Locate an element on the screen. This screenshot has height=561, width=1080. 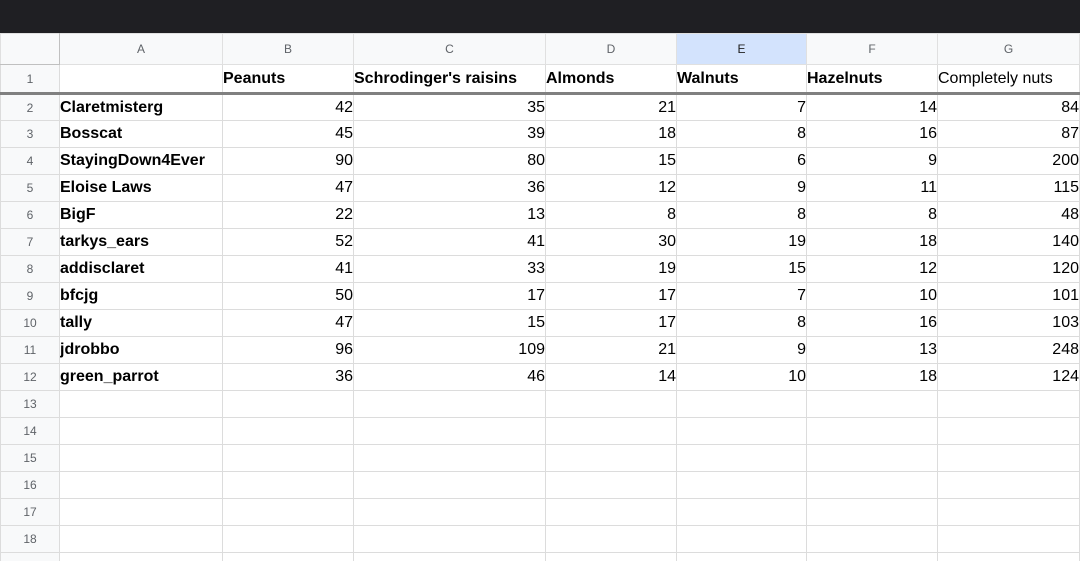
cell: tarkys_ears is located at coordinates (141, 242).